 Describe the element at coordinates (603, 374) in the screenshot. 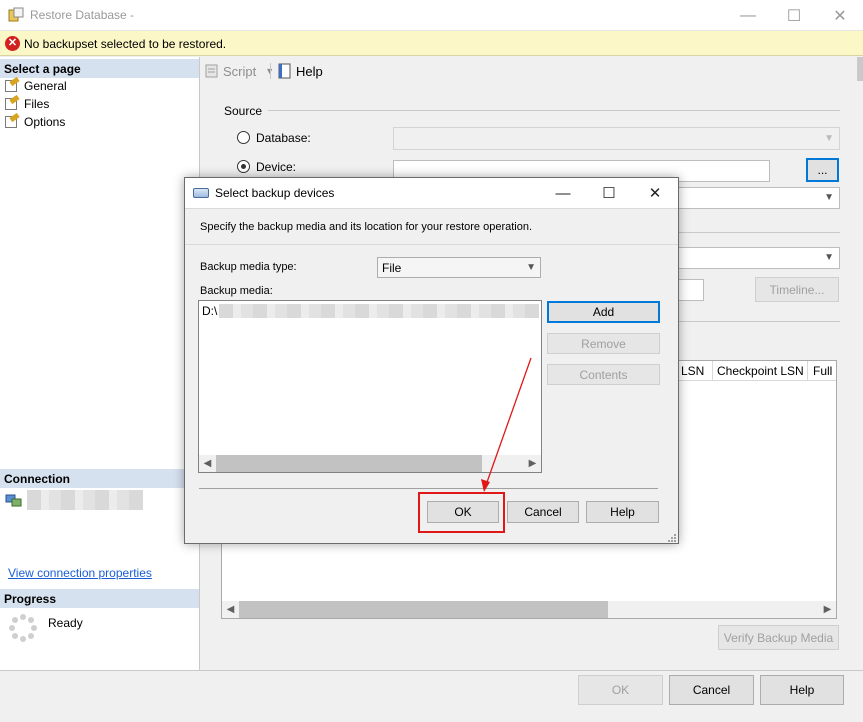

I see `contents-button: Contents` at that location.